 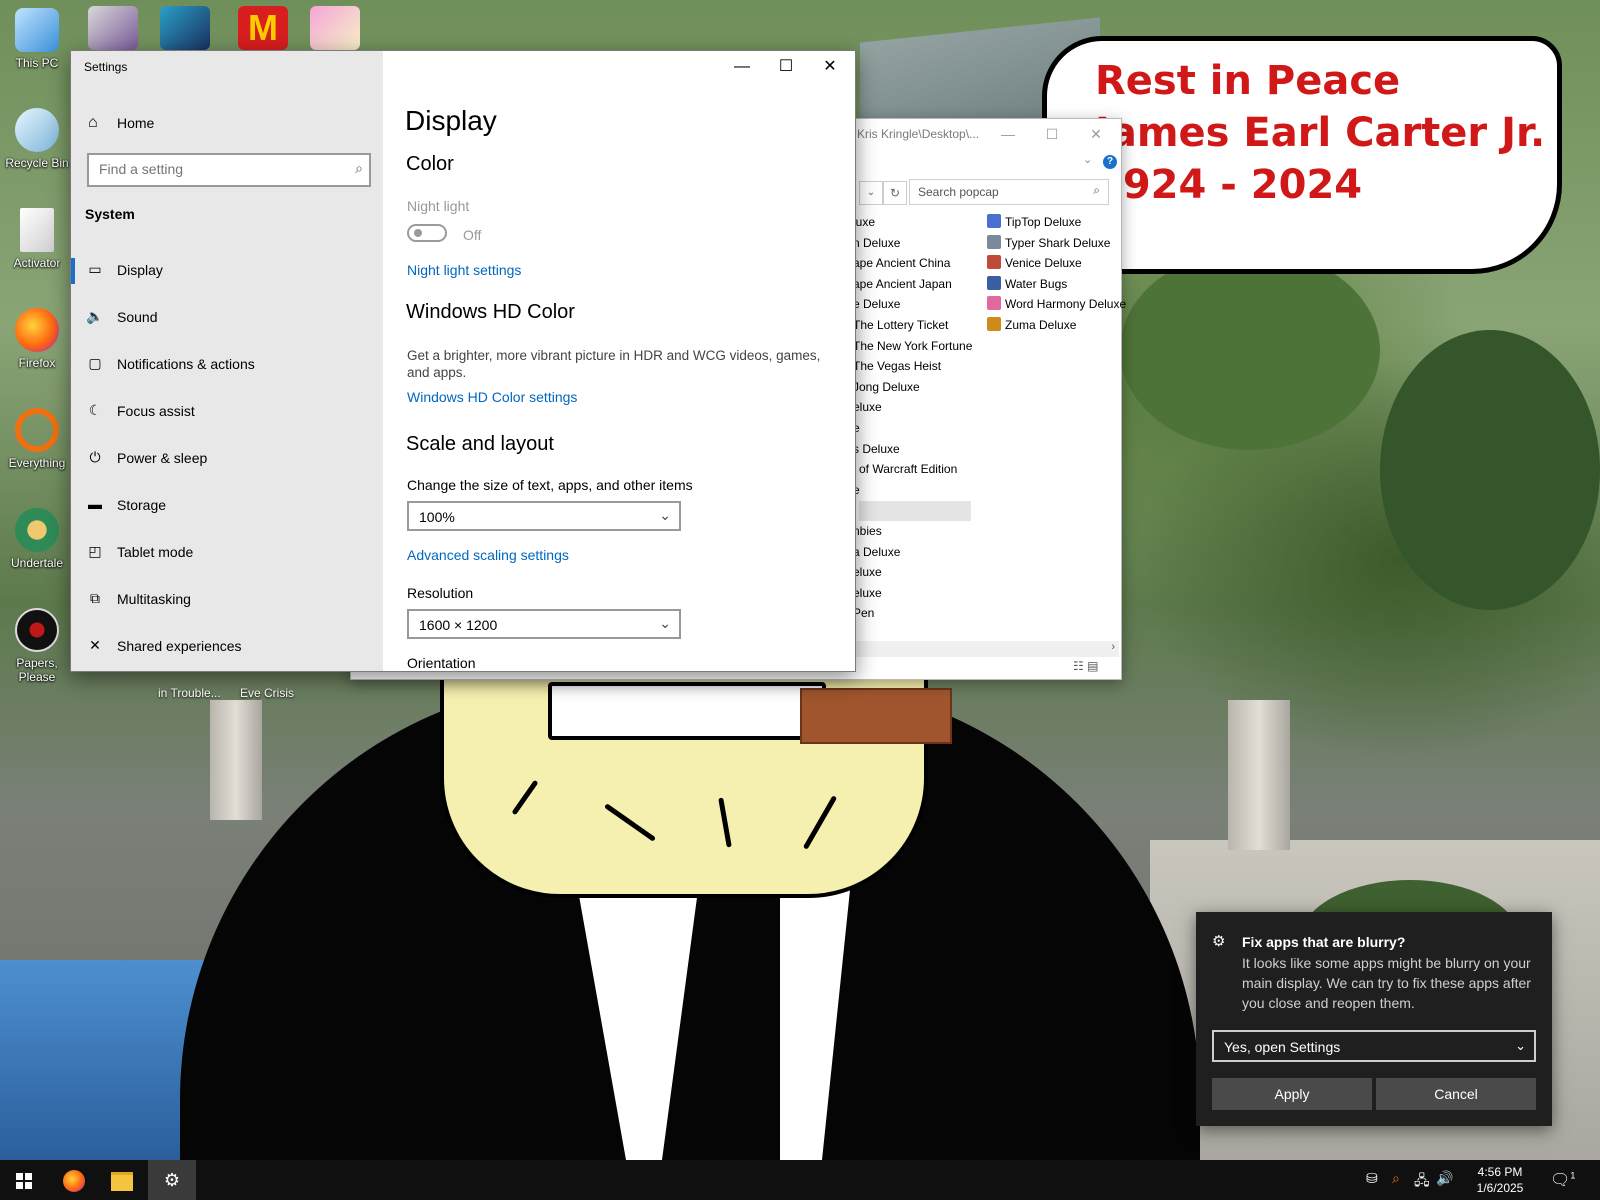 What do you see at coordinates (451, 120) in the screenshot?
I see `page-title: Display` at bounding box center [451, 120].